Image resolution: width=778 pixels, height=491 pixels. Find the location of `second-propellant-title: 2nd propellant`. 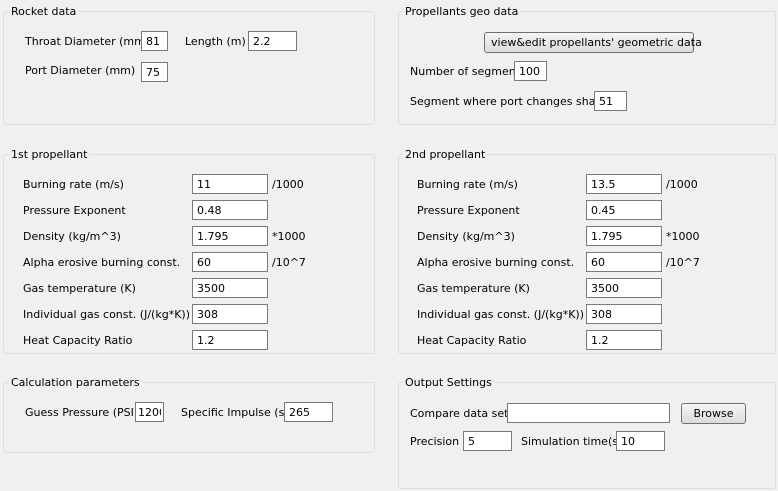

second-propellant-title: 2nd propellant is located at coordinates (445, 154).